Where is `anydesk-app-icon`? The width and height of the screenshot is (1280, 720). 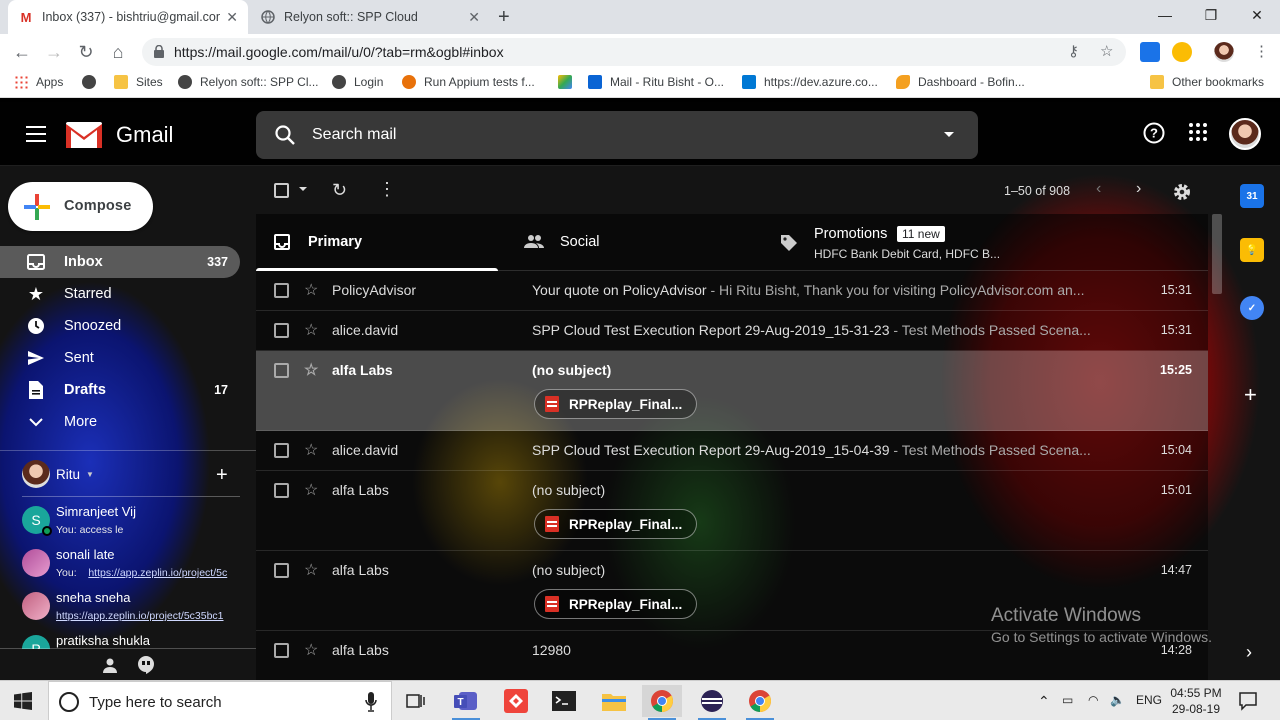
anydesk-app-icon is located at coordinates (516, 701).